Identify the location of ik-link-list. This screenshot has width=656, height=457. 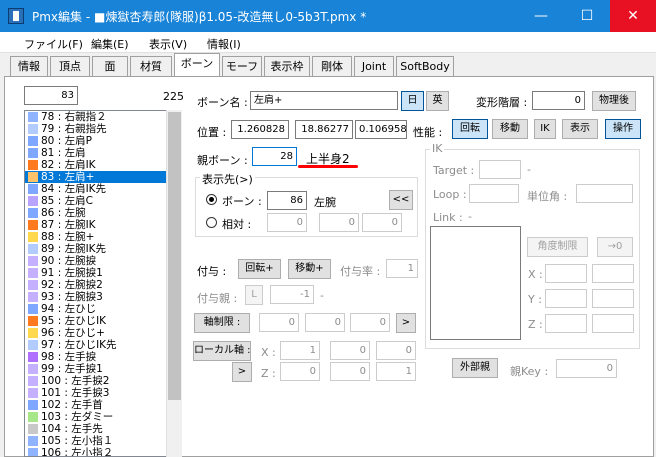
(475, 283).